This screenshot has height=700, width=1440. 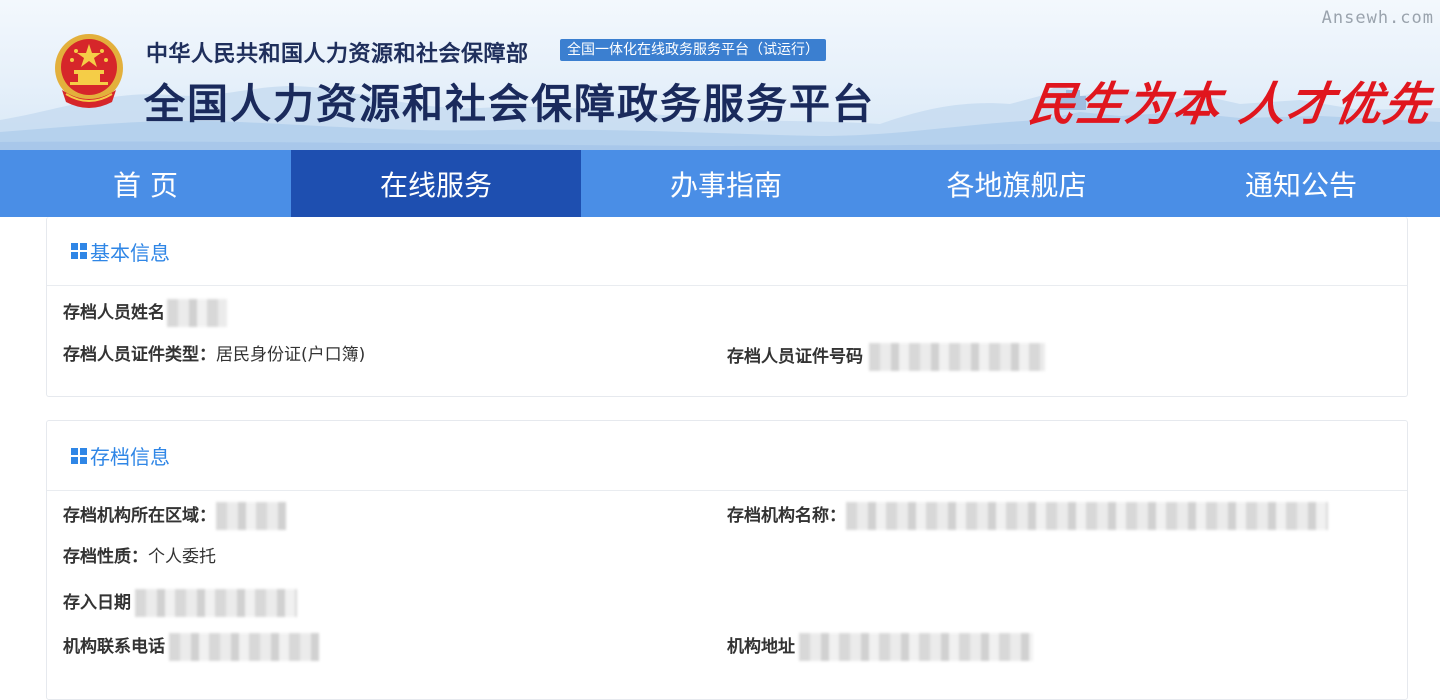 I want to click on archive-region-row: 存档机构所在区域：, so click(x=174, y=516).